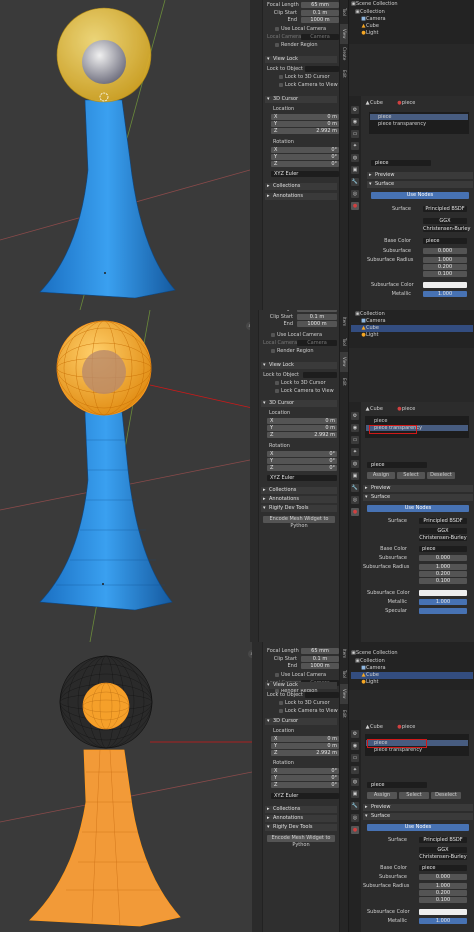 This screenshot has height=932, width=474. What do you see at coordinates (281, 703) in the screenshot?
I see `lock-to-3d-cursor-checkbox` at bounding box center [281, 703].